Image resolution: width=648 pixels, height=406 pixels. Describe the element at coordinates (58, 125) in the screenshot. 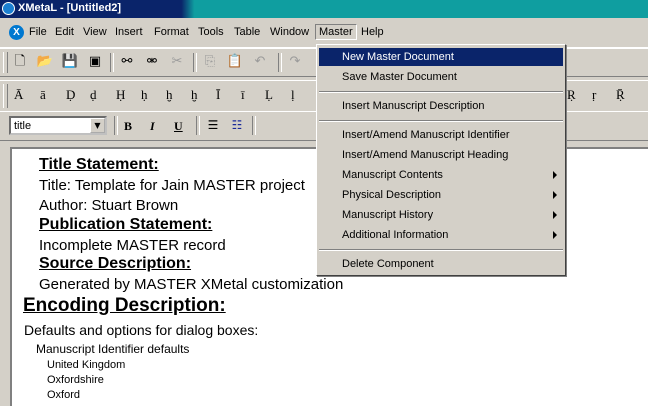

I see `element-style-select: title ▼` at that location.